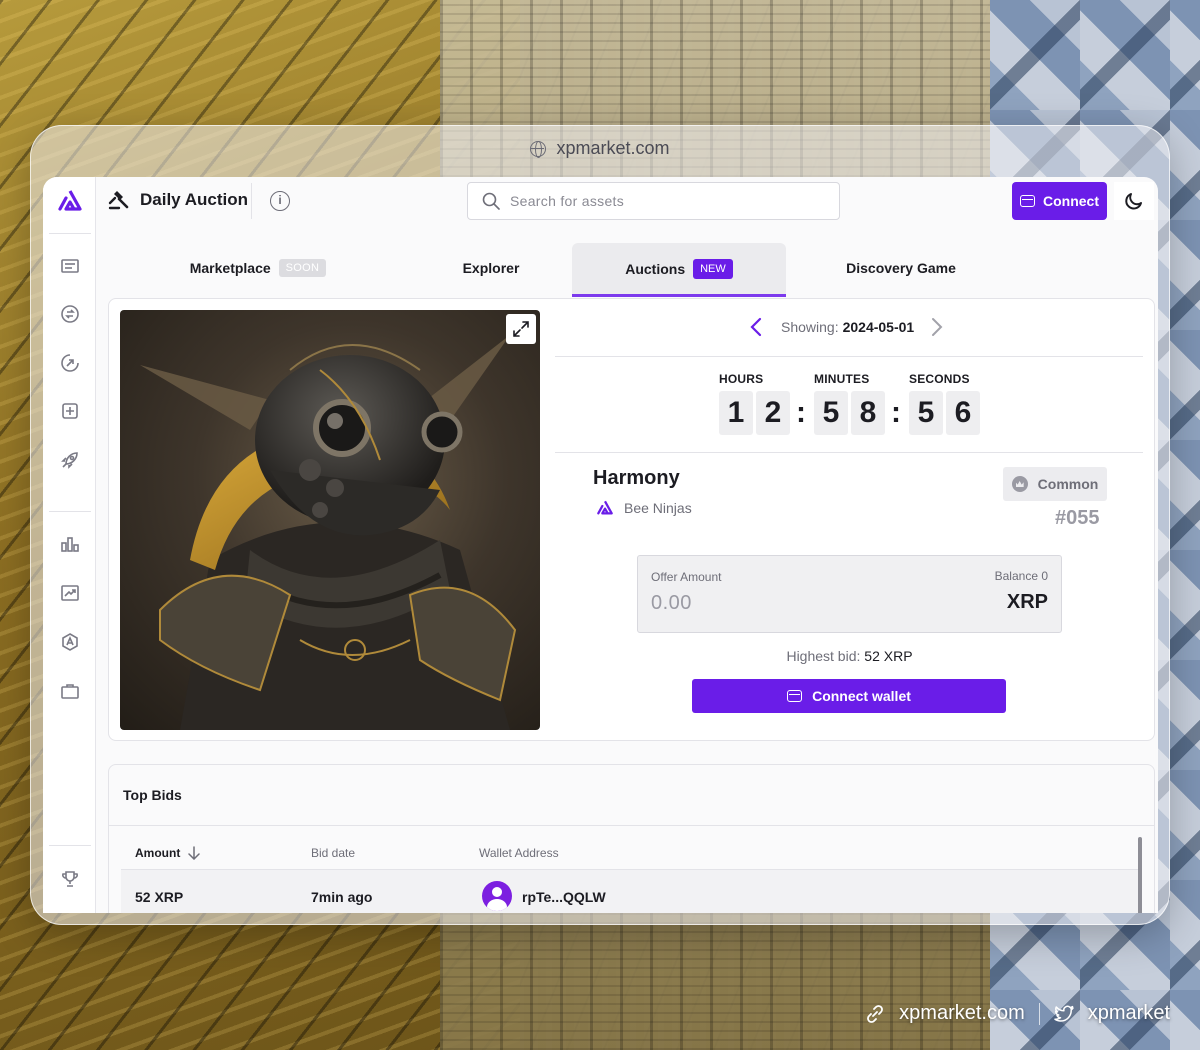  I want to click on twitter-icon, so click(1064, 1013).